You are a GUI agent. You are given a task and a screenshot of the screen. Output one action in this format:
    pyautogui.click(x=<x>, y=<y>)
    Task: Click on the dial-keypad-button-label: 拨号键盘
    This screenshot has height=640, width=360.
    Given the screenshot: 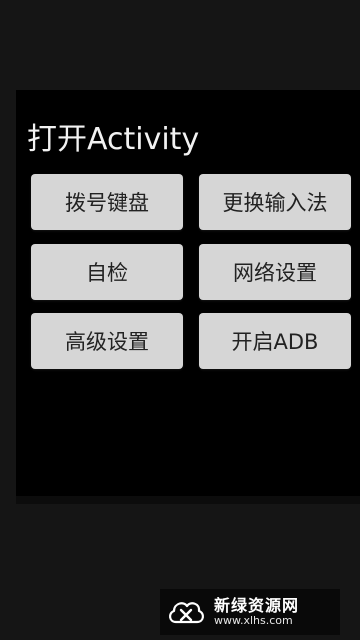 What is the action you would take?
    pyautogui.click(x=107, y=203)
    